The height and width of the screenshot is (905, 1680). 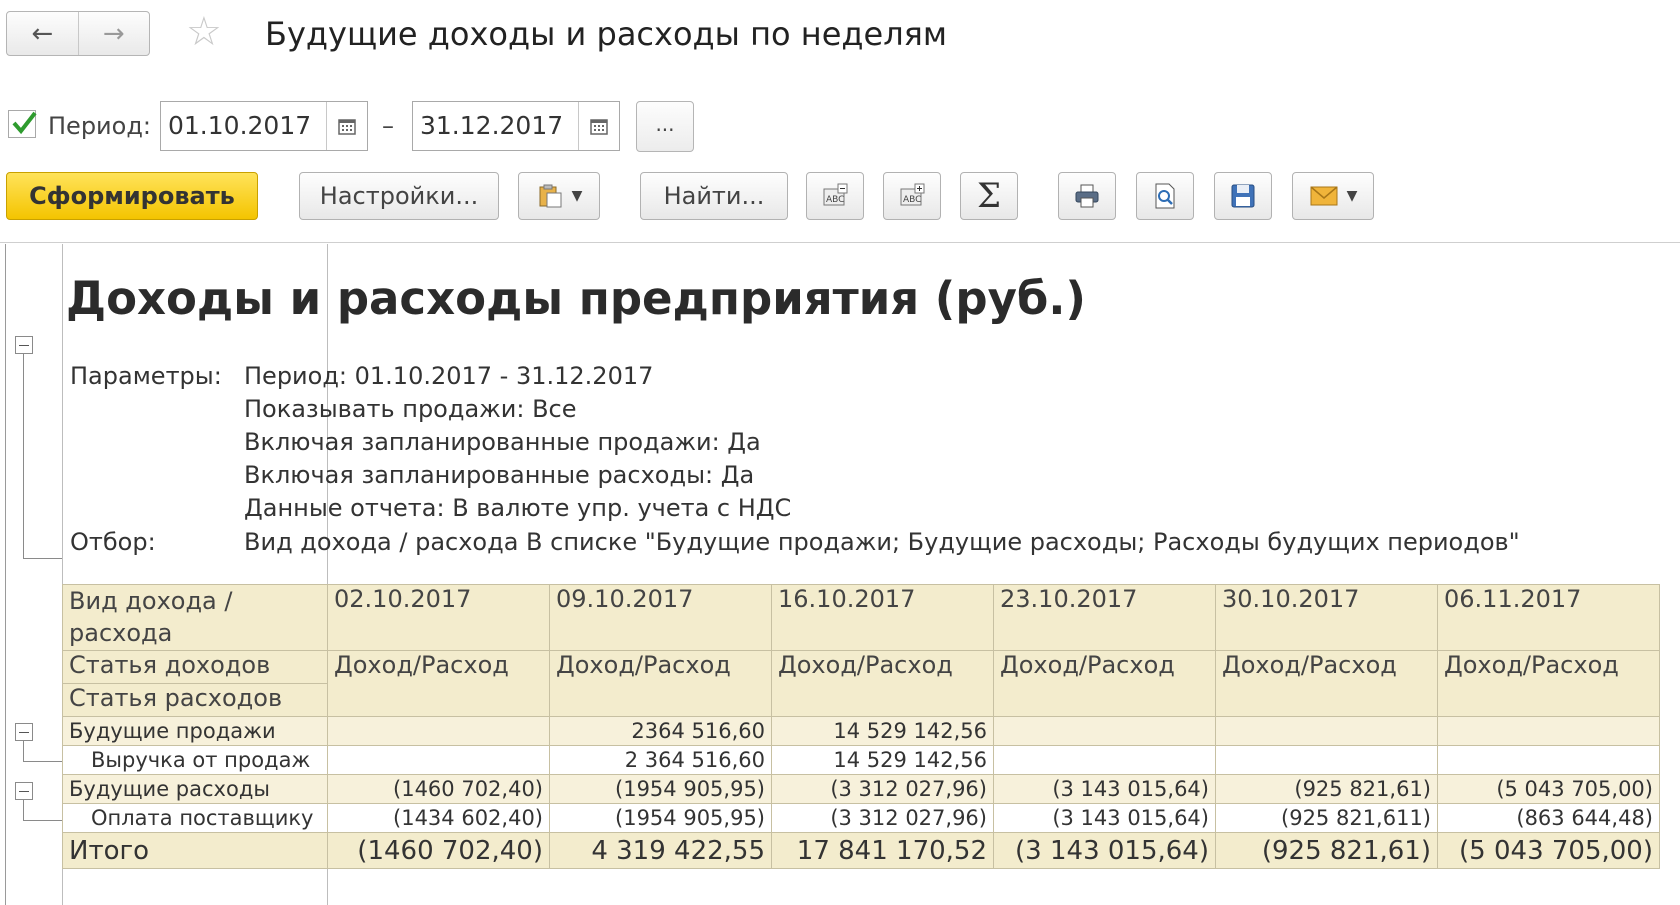 I want to click on preview-icon, so click(x=1165, y=196).